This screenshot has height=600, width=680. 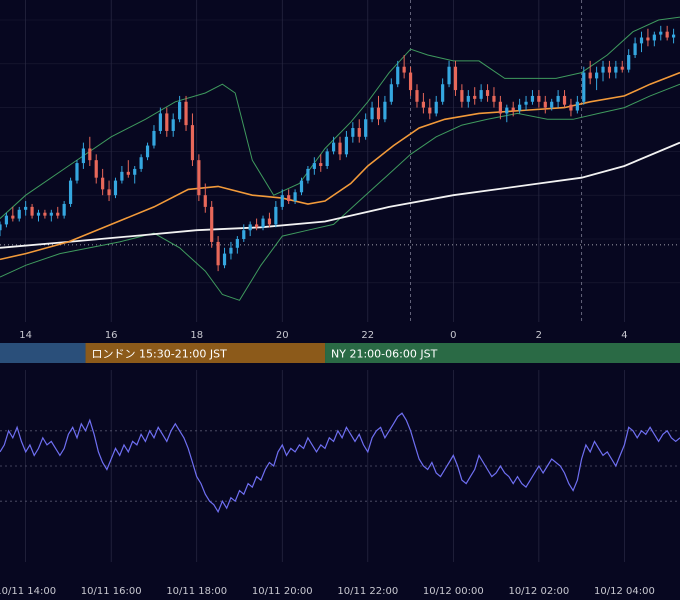 What do you see at coordinates (538, 591) in the screenshot?
I see `time-axis-tick-label: 10/12 02:00` at bounding box center [538, 591].